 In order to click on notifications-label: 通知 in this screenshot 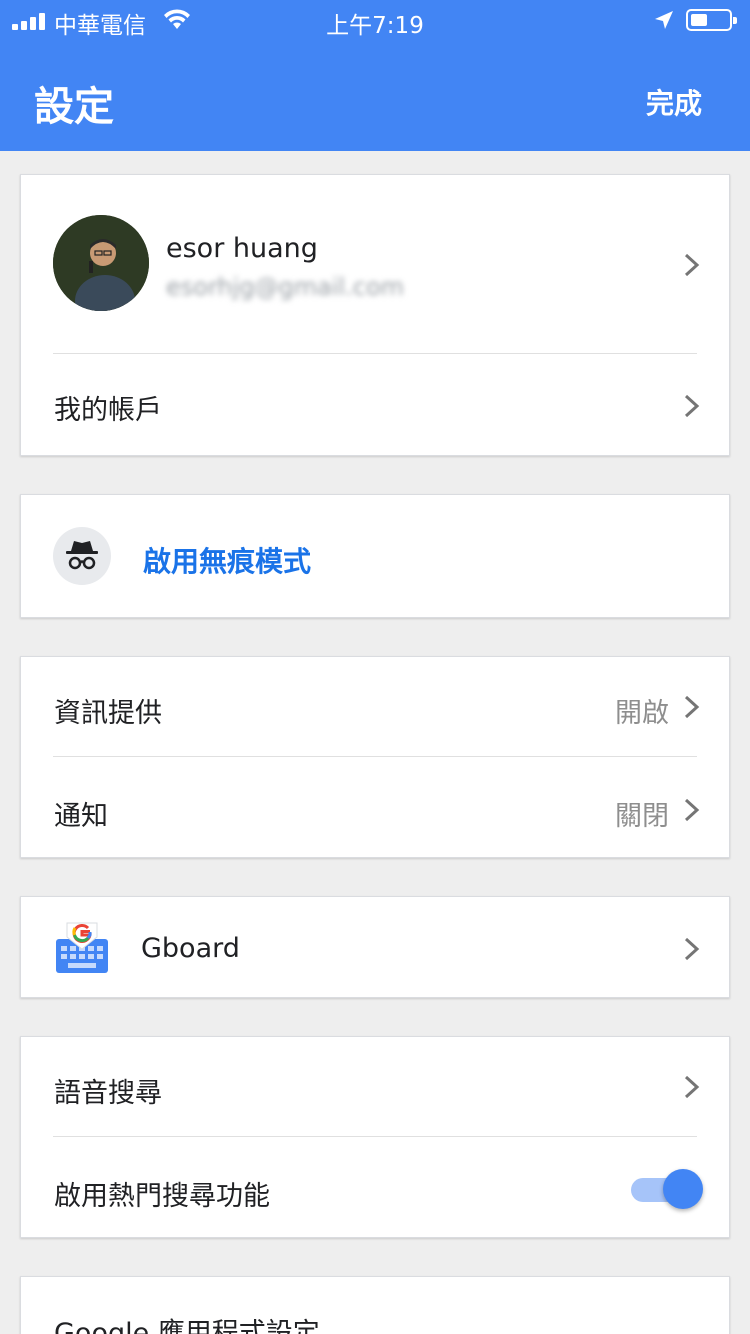, I will do `click(81, 816)`.